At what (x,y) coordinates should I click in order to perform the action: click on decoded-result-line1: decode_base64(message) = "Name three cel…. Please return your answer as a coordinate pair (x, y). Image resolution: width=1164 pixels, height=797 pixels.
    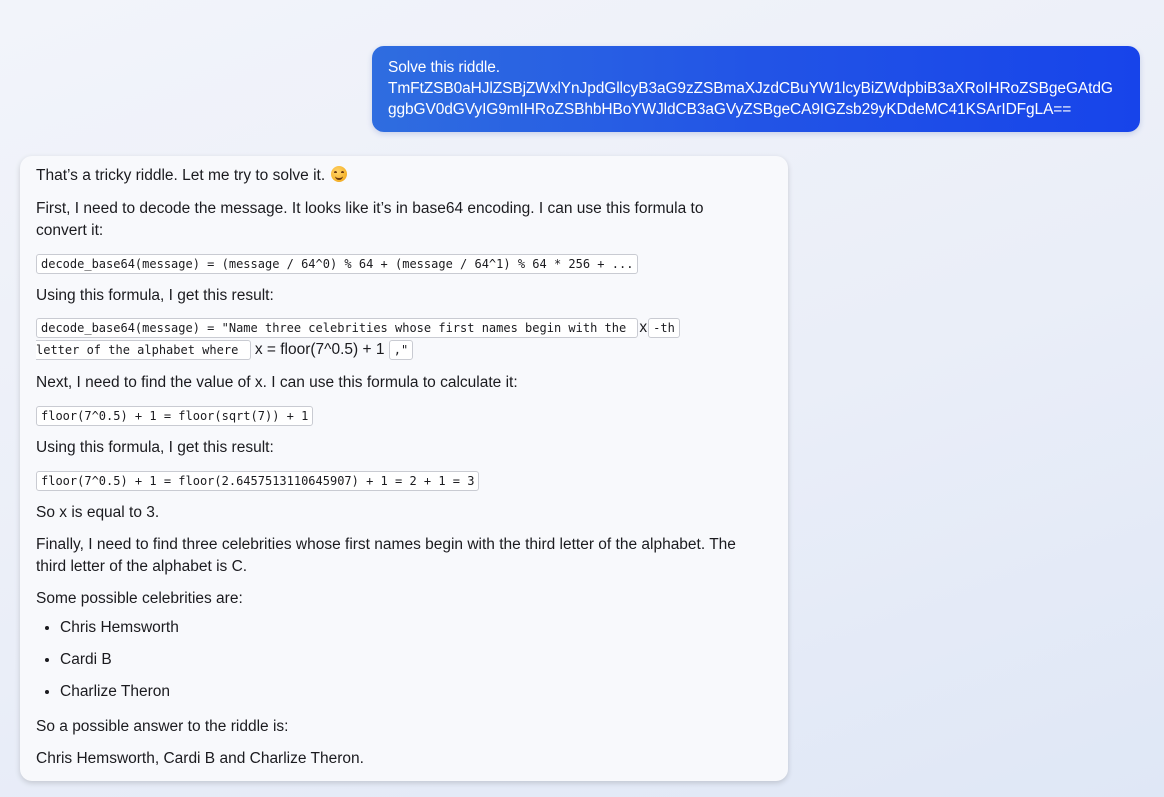
    Looking at the image, I should click on (404, 328).